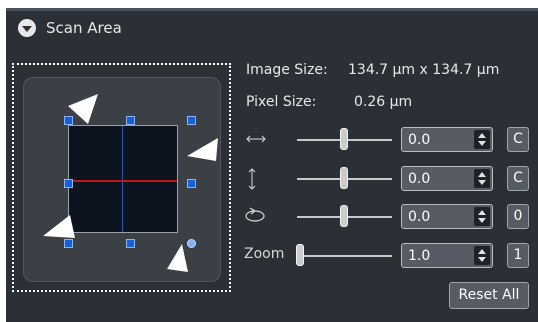  Describe the element at coordinates (447, 178) in the screenshot. I see `offset-y-spinbox: 0.0` at that location.